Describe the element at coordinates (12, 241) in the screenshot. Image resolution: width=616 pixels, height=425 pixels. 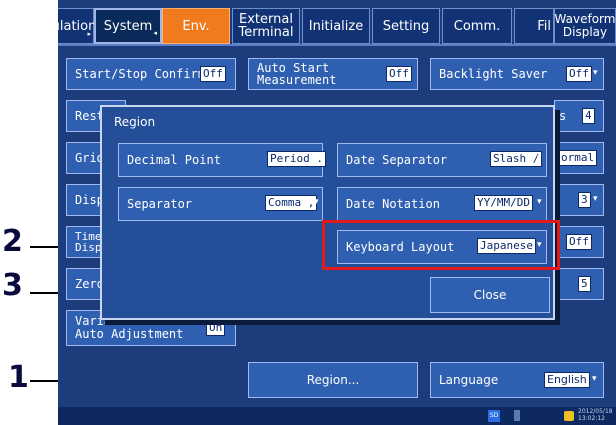
I see `callout-marker-2: 2` at that location.